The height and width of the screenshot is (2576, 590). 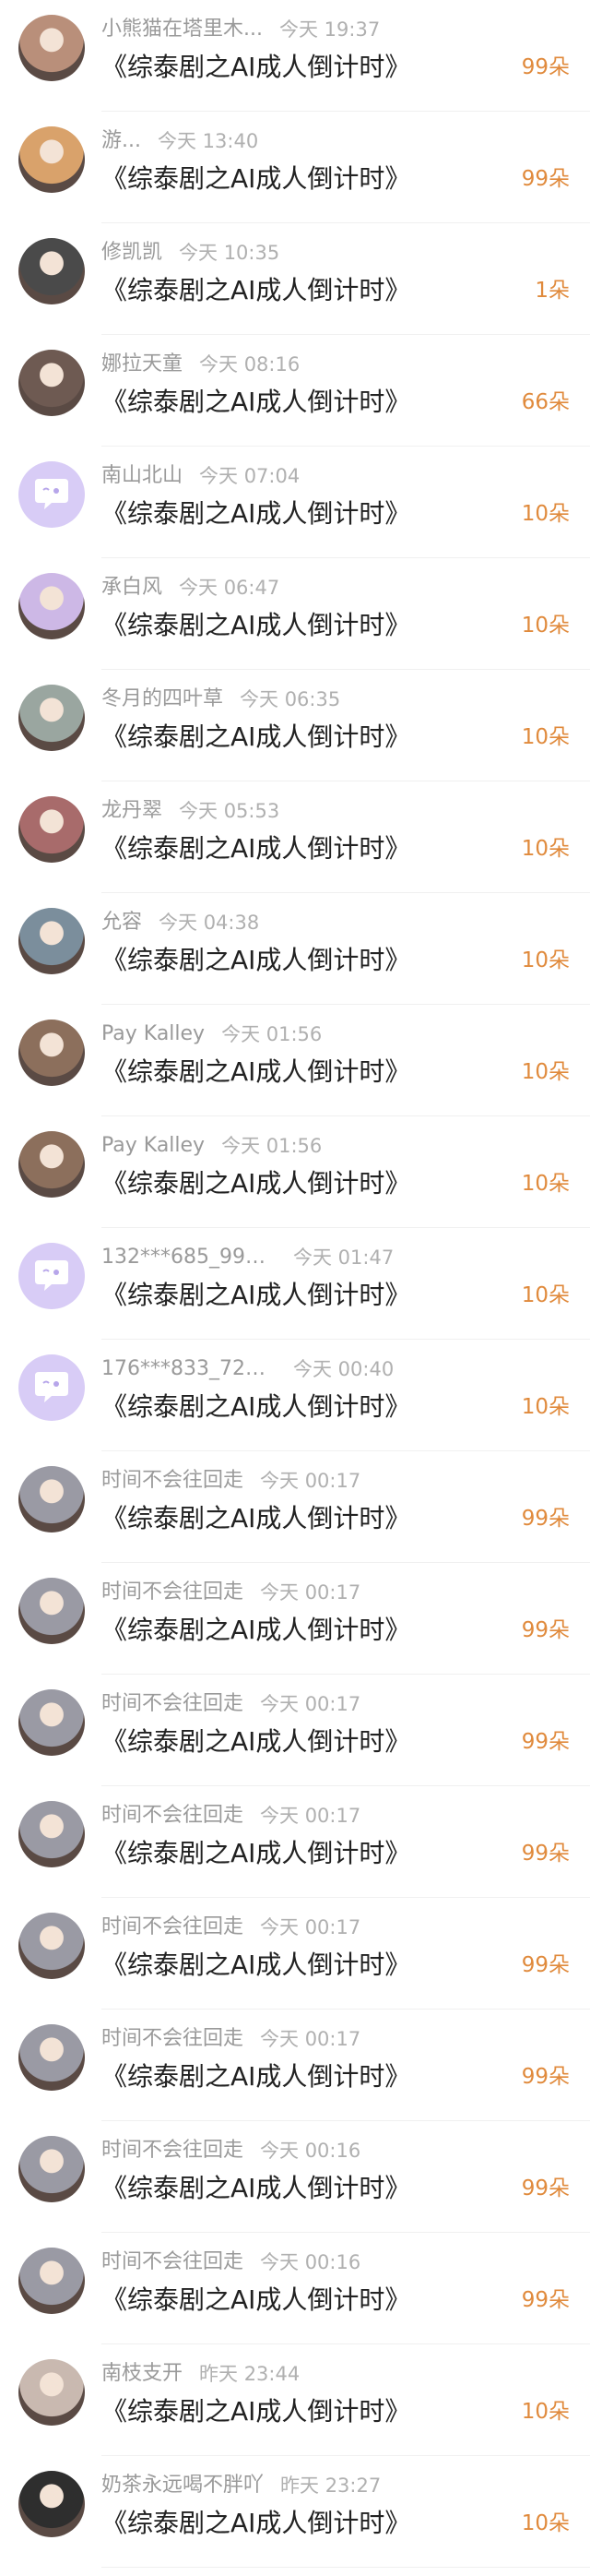 I want to click on user-name: 允容, so click(x=121, y=923).